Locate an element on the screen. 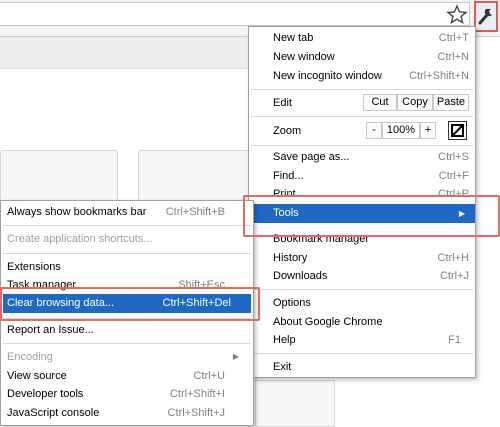 The width and height of the screenshot is (500, 427). menu-item-label: Zoom is located at coordinates (287, 131).